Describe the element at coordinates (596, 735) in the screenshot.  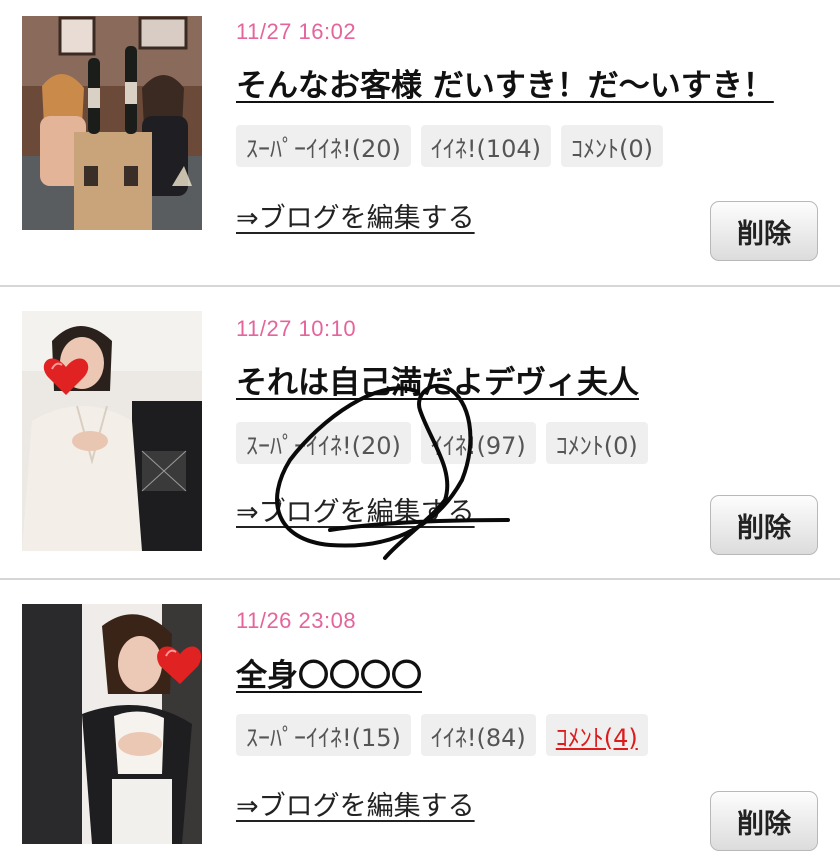
I see `comment-link: ｺﾒﾝﾄ(4)` at that location.